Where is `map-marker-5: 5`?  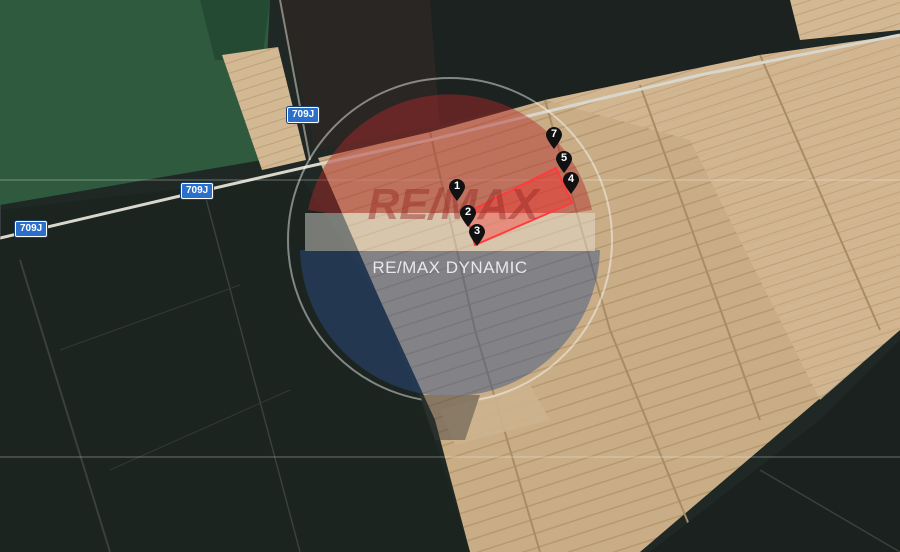
map-marker-5: 5 is located at coordinates (564, 162).